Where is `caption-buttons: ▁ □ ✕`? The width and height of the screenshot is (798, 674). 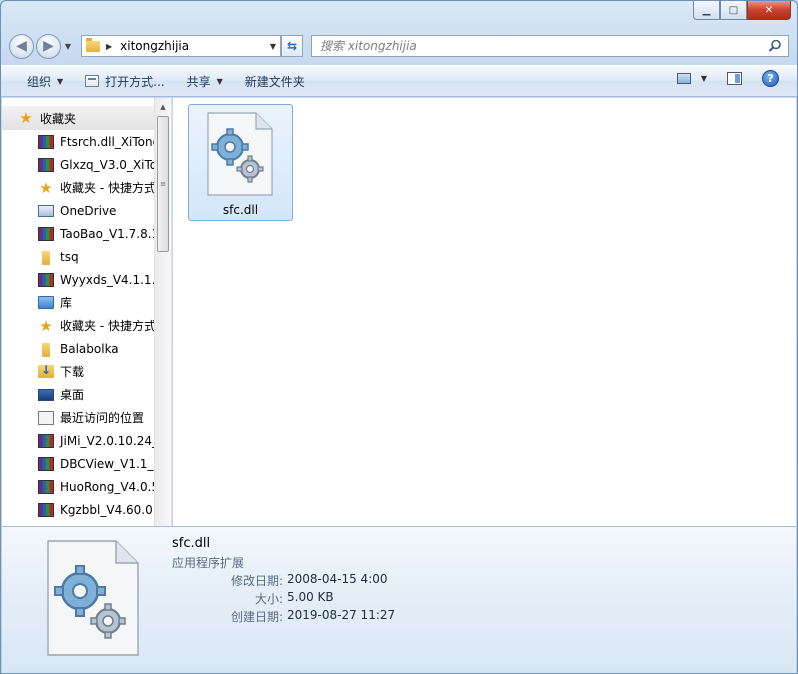 caption-buttons: ▁ □ ✕ is located at coordinates (742, 10).